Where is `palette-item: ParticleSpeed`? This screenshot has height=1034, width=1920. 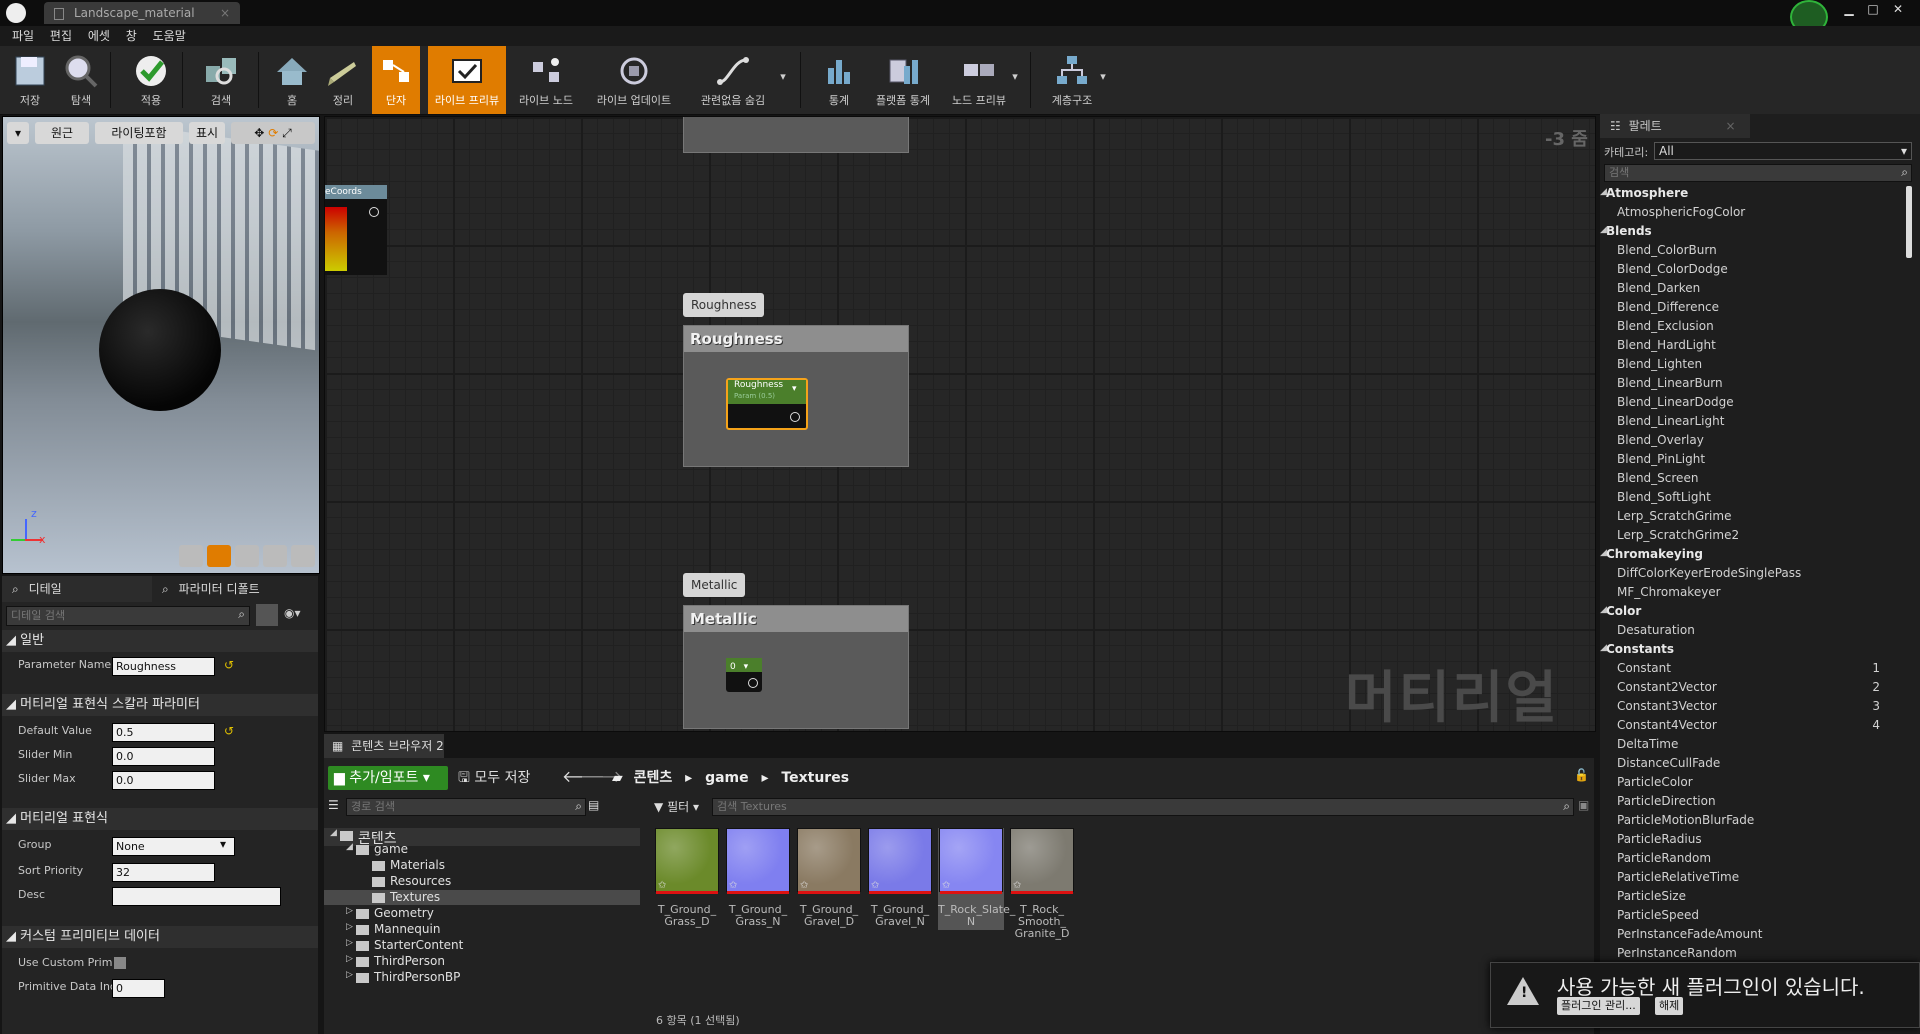
palette-item: ParticleSpeed is located at coordinates (1752, 917).